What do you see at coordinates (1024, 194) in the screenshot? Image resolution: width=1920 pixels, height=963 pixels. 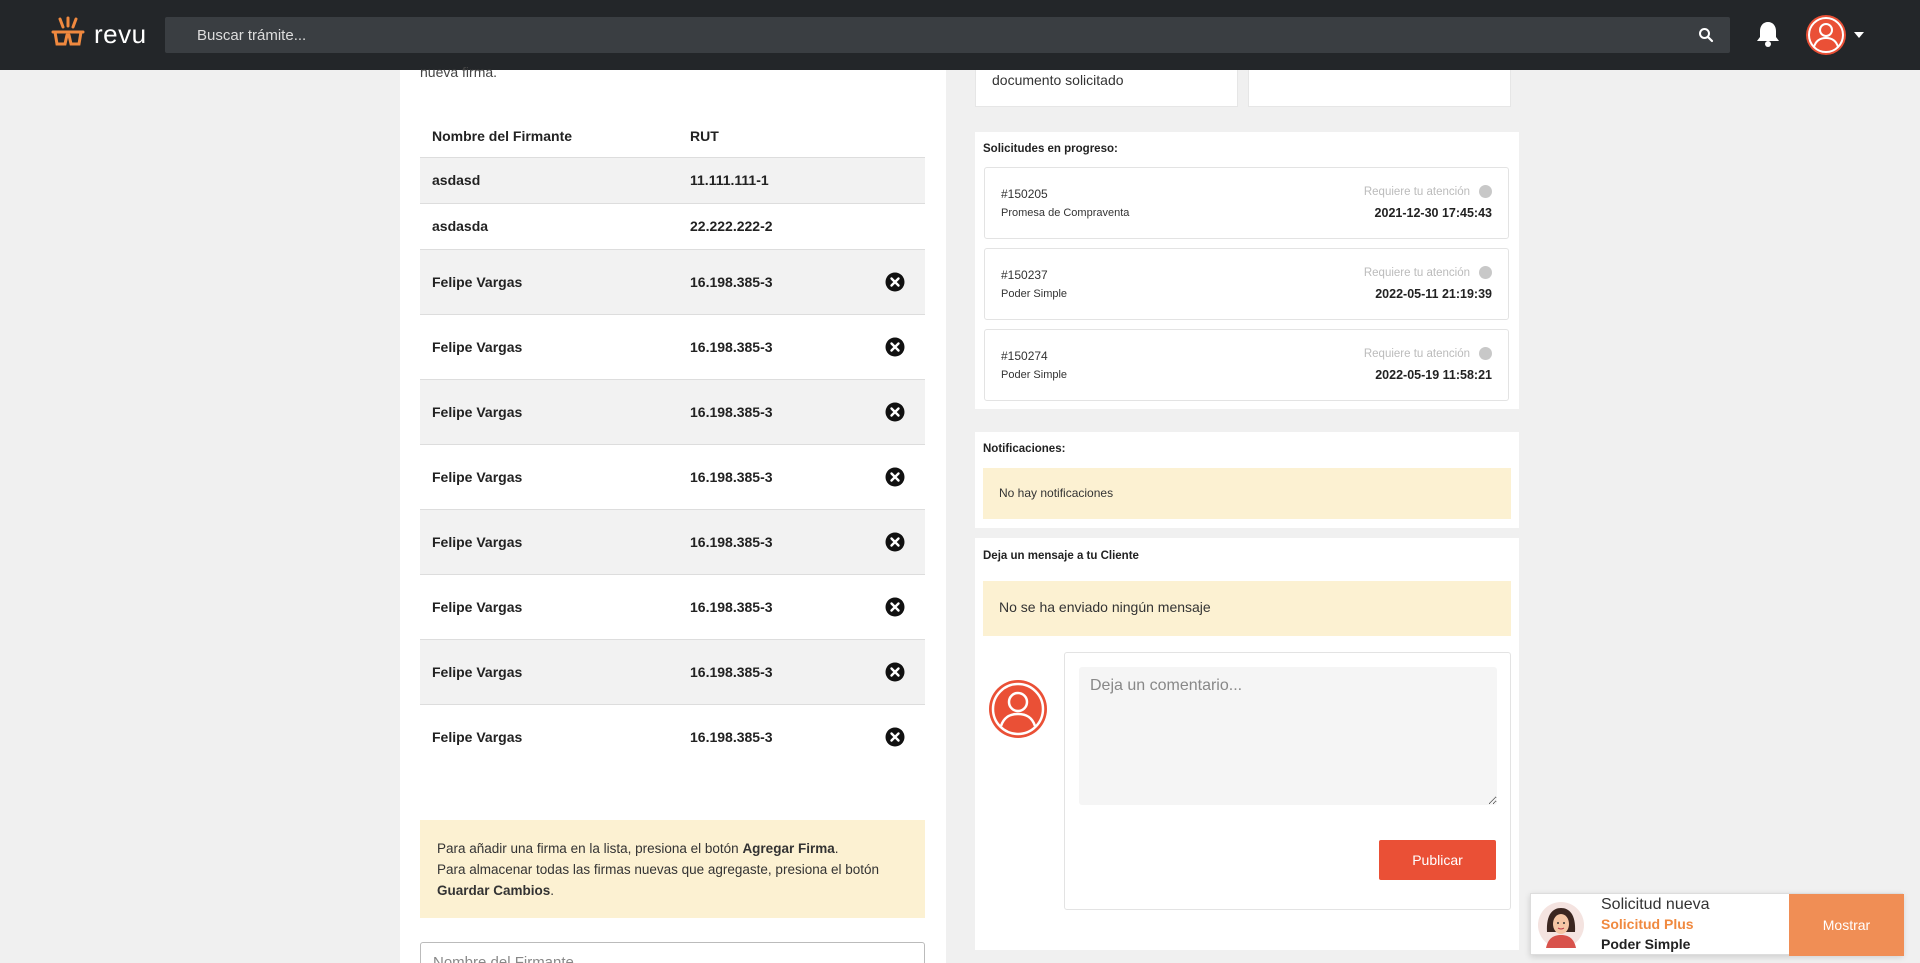 I see `request-id: #150205` at bounding box center [1024, 194].